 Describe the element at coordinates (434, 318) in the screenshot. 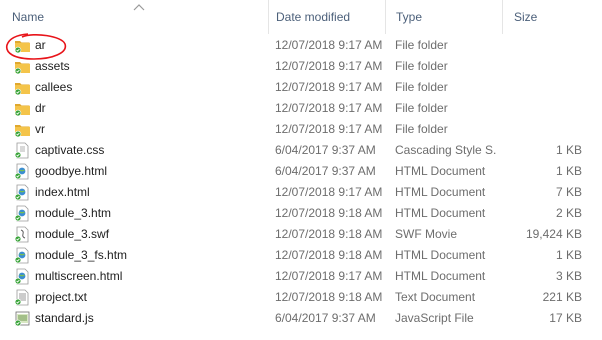

I see `file-type: JavaScript File` at that location.